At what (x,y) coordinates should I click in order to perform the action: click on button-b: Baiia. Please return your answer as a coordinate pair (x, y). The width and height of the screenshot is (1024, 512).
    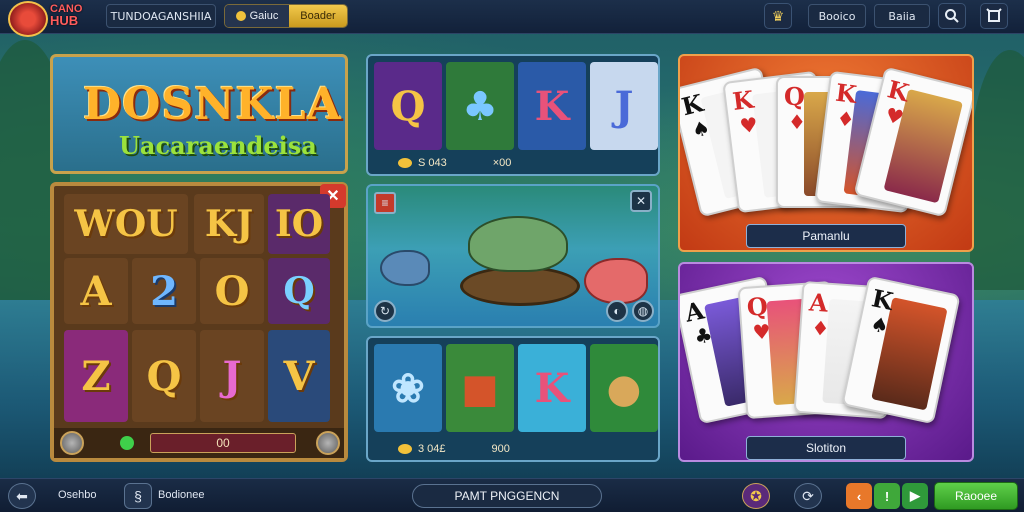
    Looking at the image, I should click on (902, 16).